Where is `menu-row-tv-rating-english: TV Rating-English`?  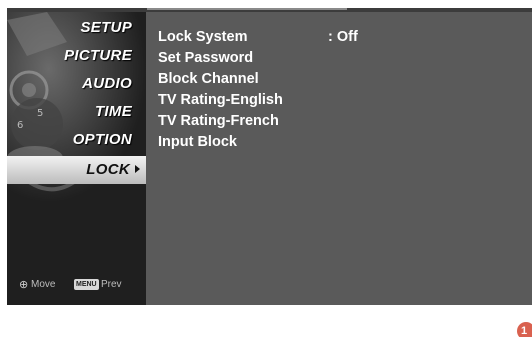 menu-row-tv-rating-english: TV Rating-English is located at coordinates (338, 102).